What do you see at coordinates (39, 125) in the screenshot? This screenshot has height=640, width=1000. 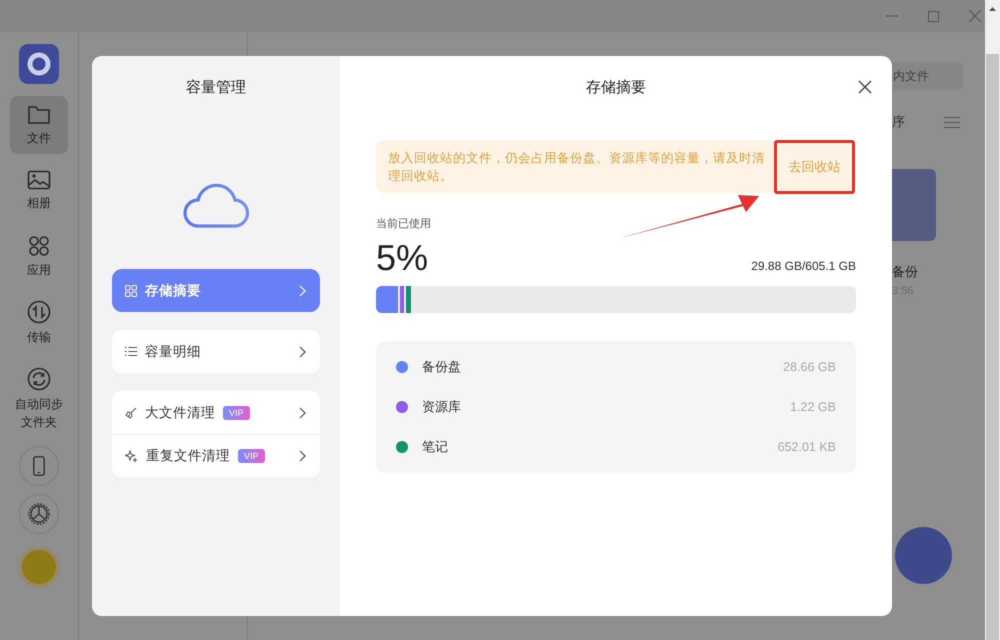 I see `nav-item: 文件` at bounding box center [39, 125].